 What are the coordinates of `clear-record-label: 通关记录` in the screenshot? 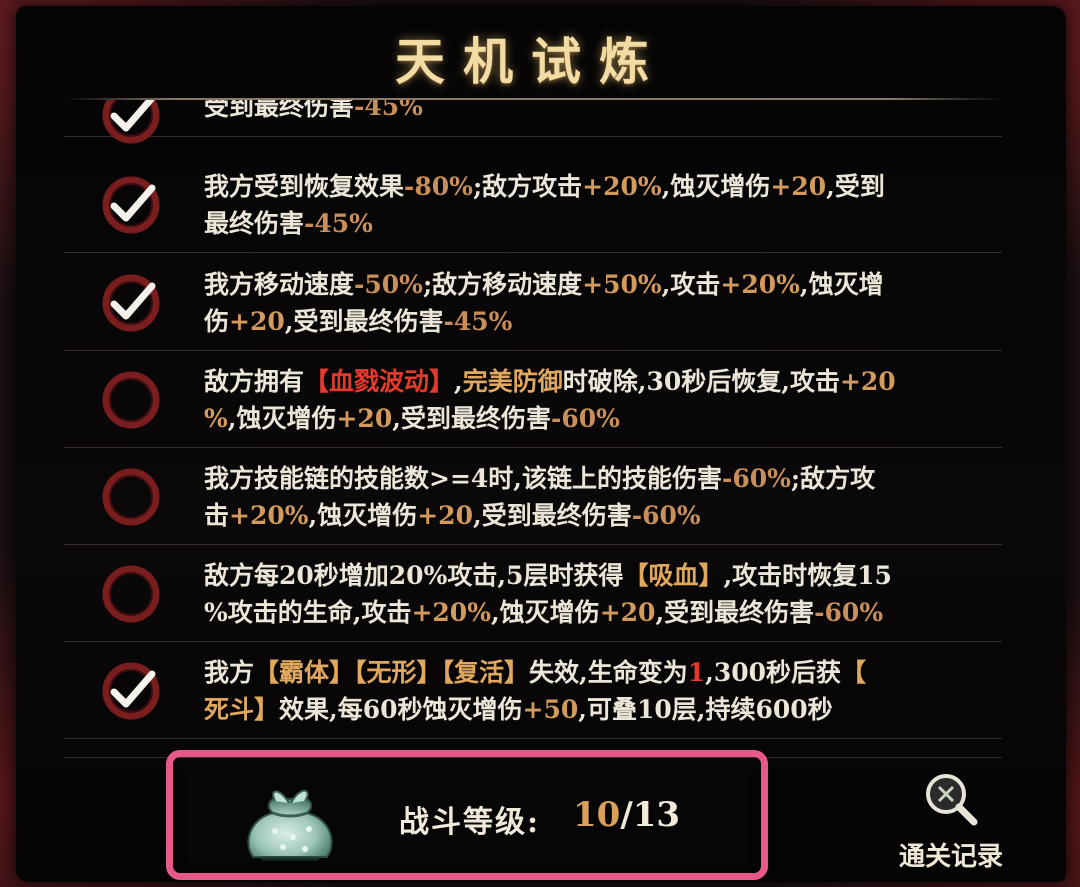 It's located at (950, 857).